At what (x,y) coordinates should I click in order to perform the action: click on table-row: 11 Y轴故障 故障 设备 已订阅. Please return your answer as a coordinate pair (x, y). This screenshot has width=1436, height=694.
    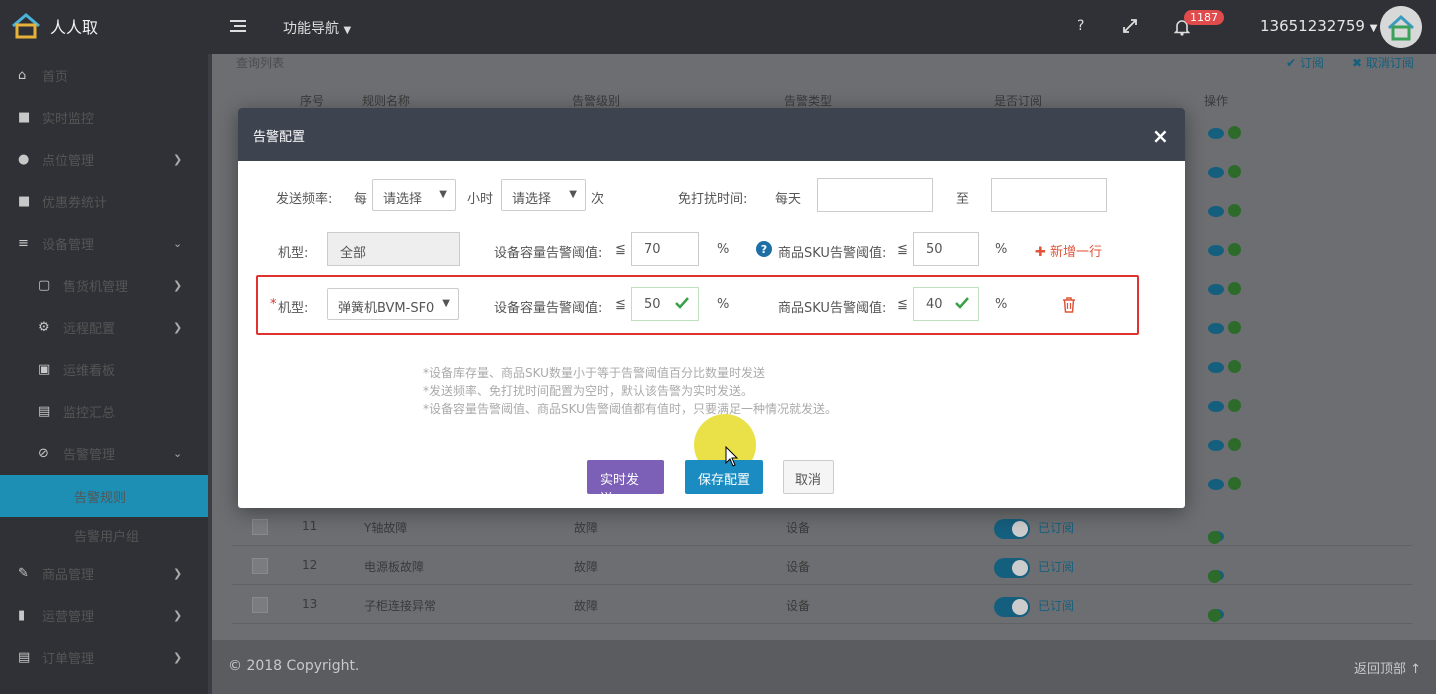
    Looking at the image, I should click on (822, 526).